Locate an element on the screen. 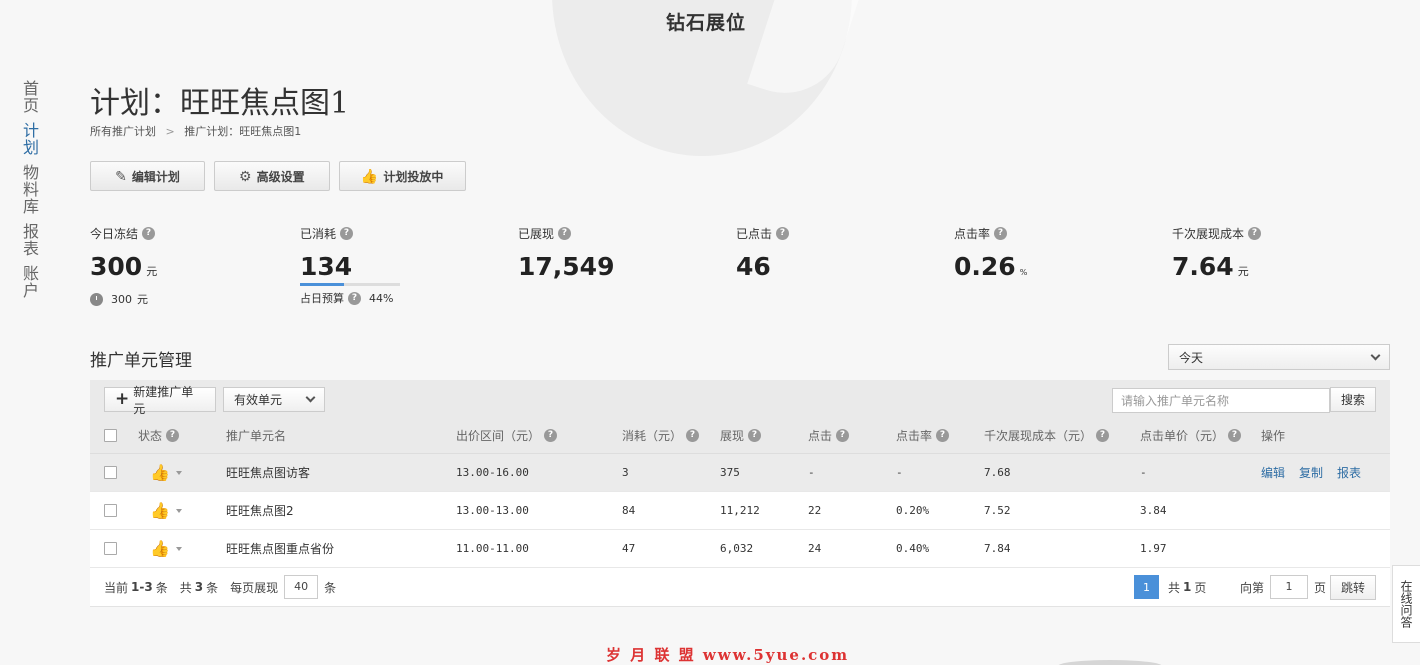  goto-page-input: 1 is located at coordinates (1289, 587).